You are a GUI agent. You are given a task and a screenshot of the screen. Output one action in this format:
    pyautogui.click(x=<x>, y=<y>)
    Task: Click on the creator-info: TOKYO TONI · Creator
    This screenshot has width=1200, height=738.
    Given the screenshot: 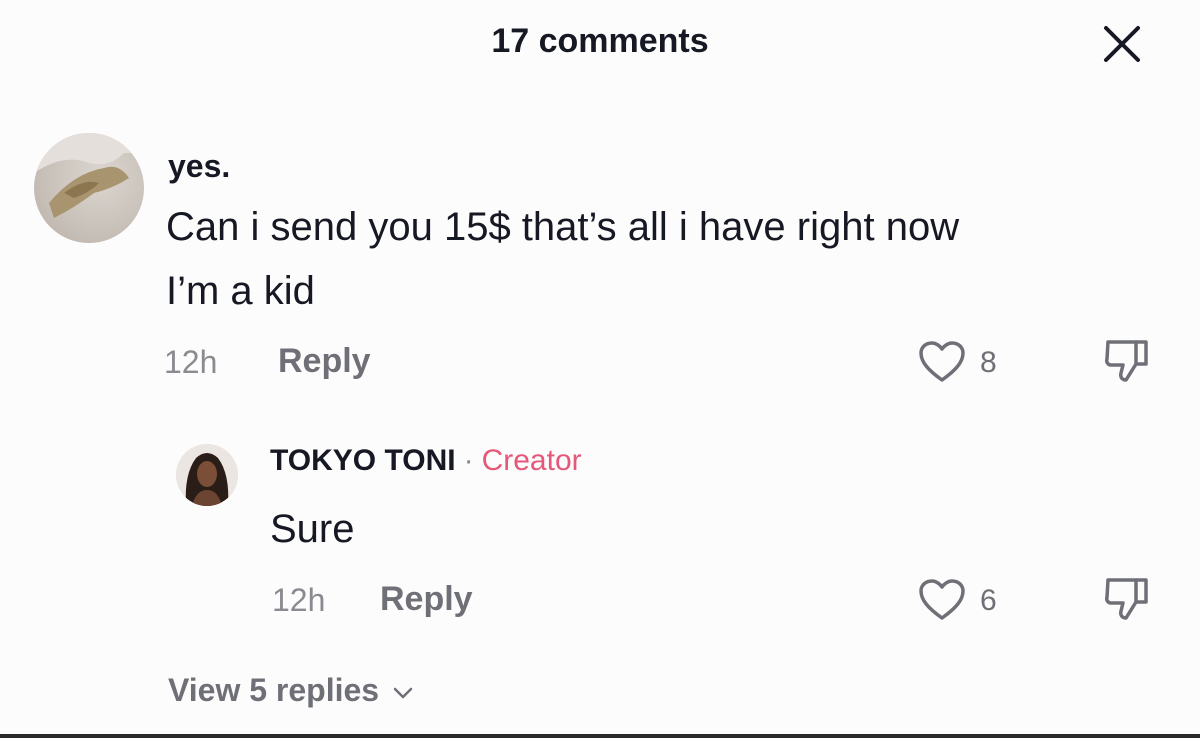 What is the action you would take?
    pyautogui.click(x=426, y=461)
    